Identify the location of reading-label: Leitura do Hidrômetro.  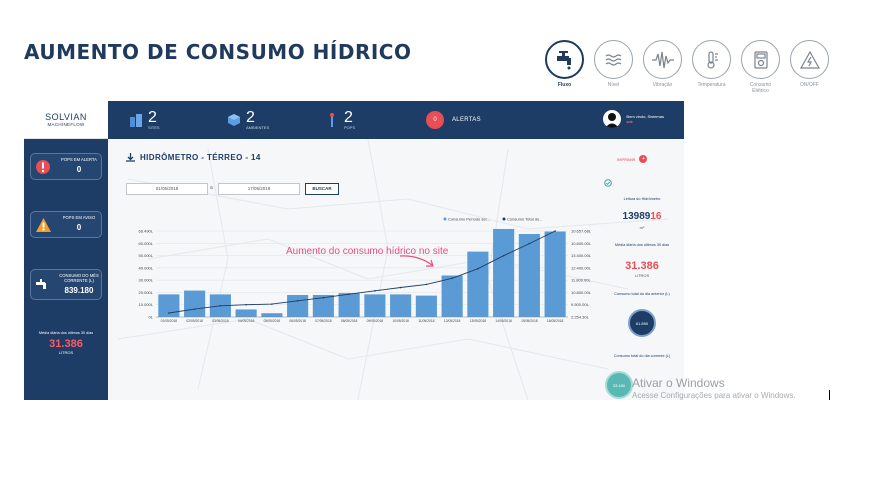
(642, 199).